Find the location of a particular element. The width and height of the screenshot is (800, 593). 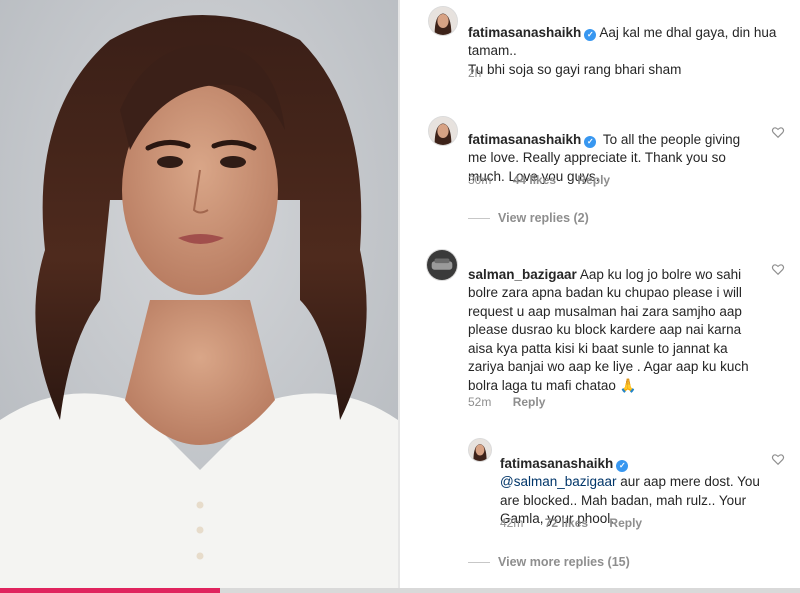

reply-meta: 42m 72 likes Reply is located at coordinates (580, 523).